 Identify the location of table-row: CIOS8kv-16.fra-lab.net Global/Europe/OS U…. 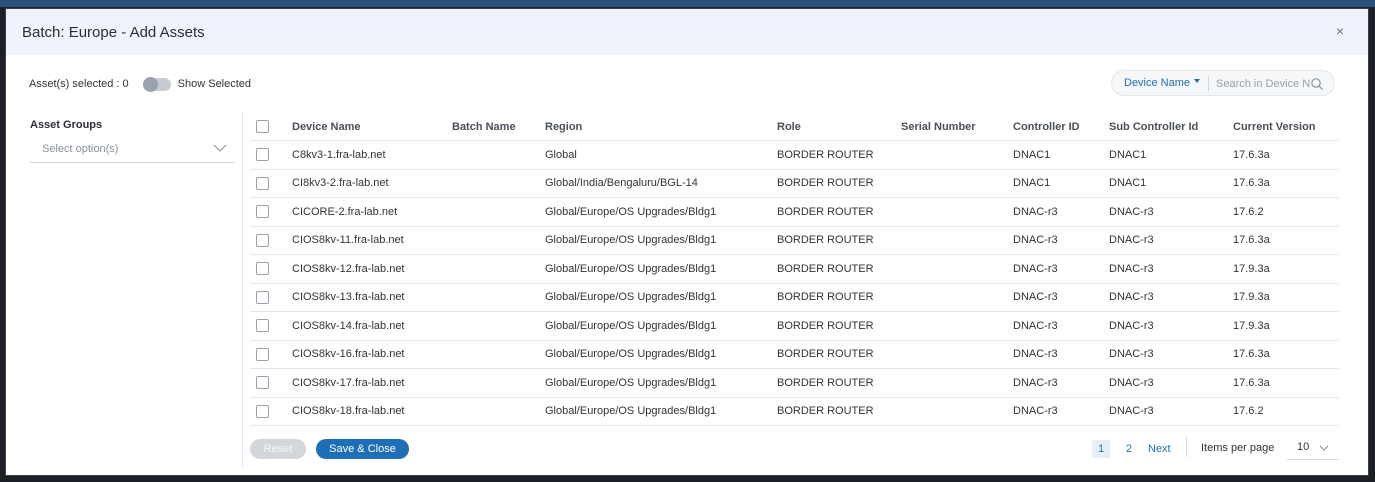
(794, 355).